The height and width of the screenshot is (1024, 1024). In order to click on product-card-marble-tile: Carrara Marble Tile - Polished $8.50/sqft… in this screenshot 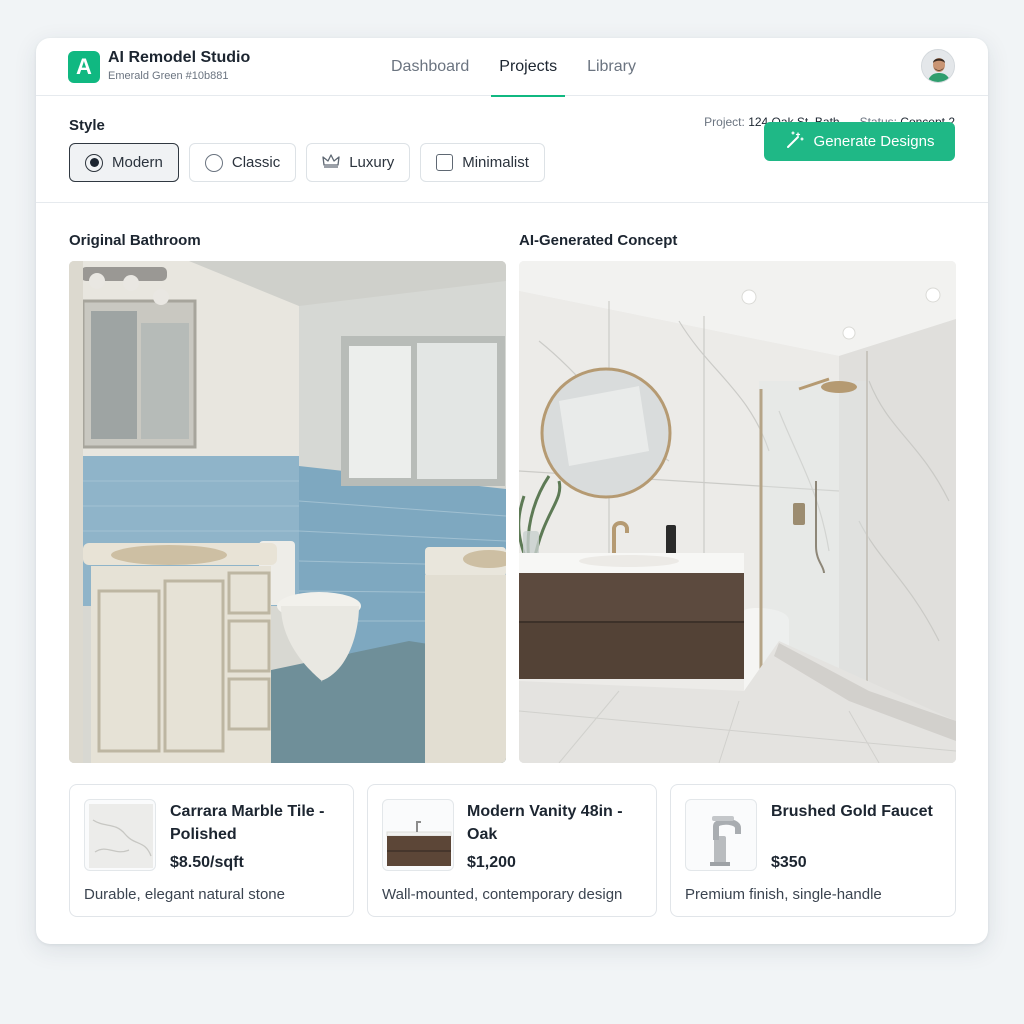, I will do `click(211, 850)`.